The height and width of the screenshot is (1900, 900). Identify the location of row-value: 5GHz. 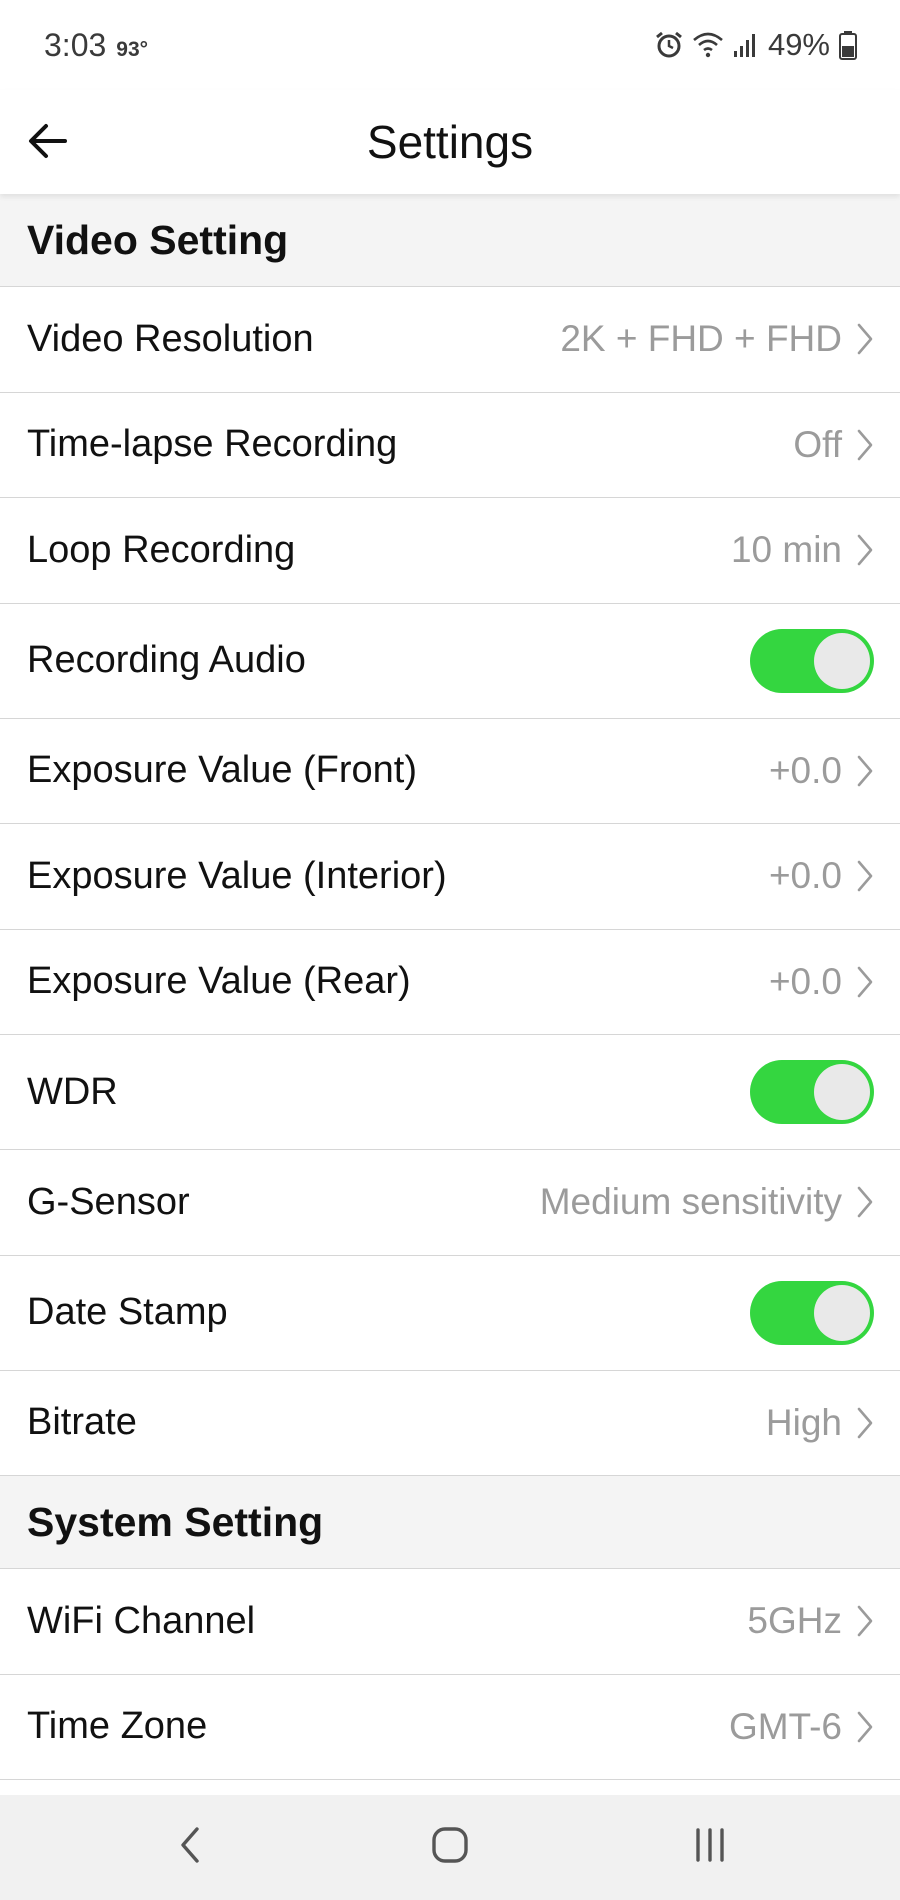
(794, 1621).